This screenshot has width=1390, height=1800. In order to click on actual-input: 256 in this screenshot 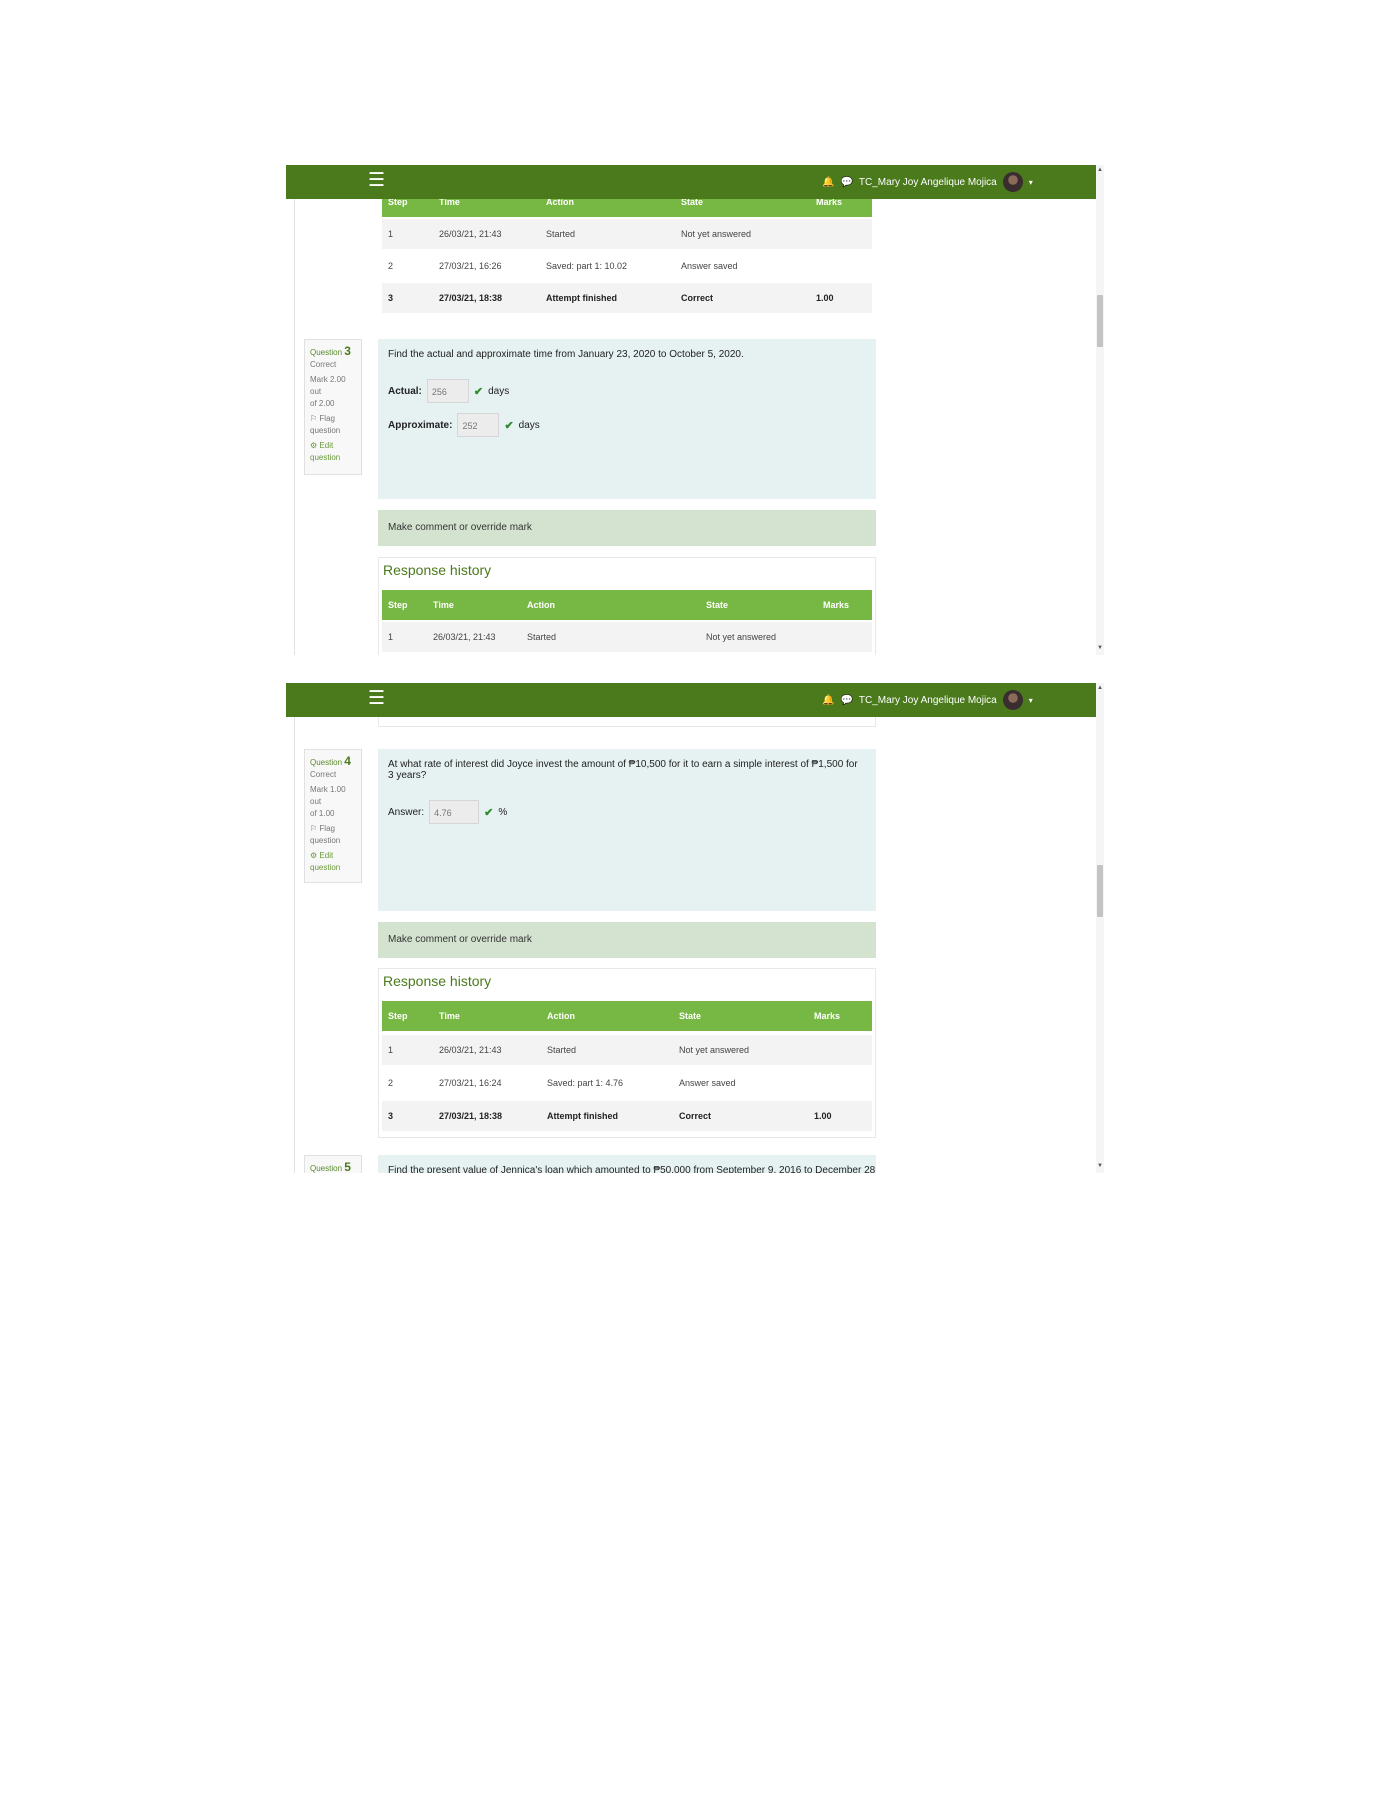, I will do `click(447, 391)`.